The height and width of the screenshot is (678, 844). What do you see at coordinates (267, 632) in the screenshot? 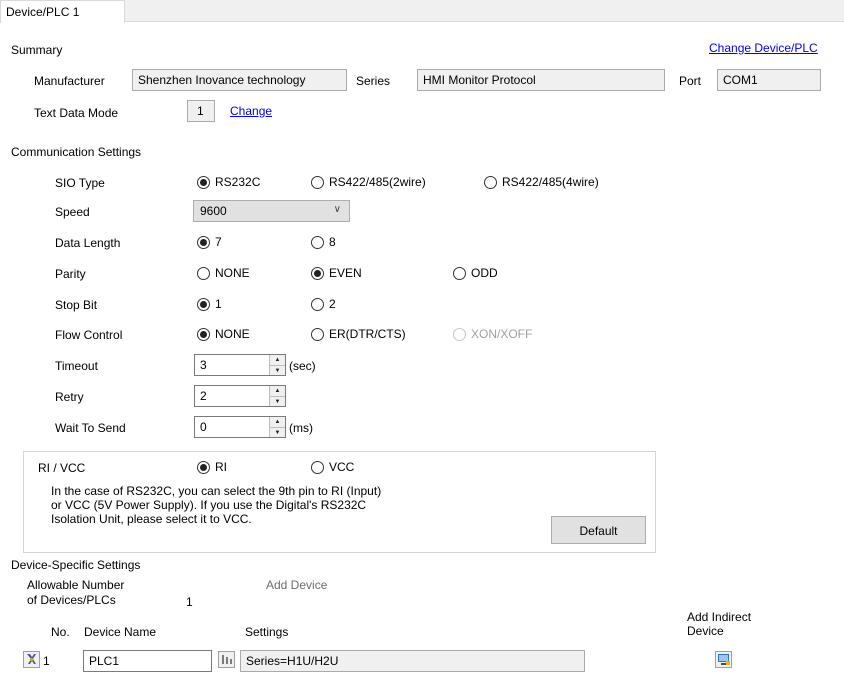
I see `column-settings: Settings` at bounding box center [267, 632].